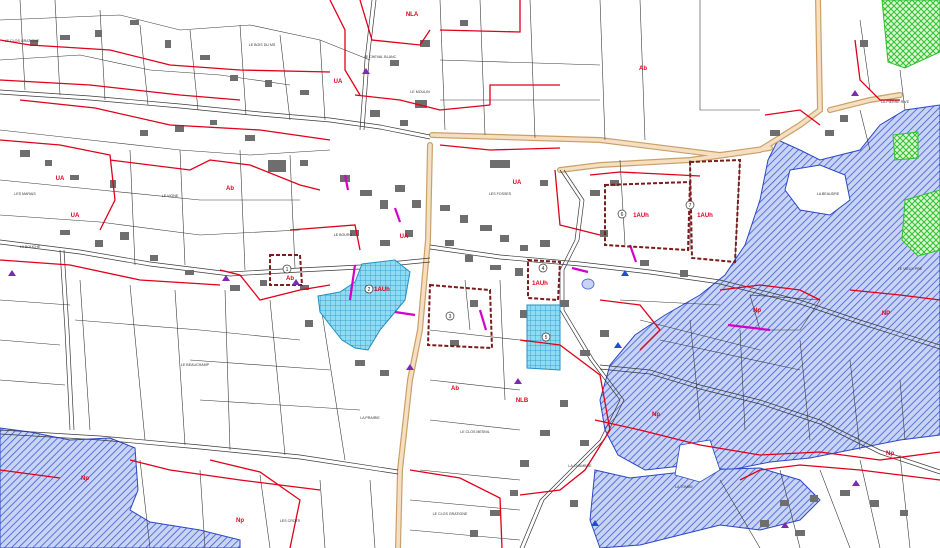 The image size is (940, 548). Describe the element at coordinates (828, 194) in the screenshot. I see `place-name: LA BEAUDRE` at that location.